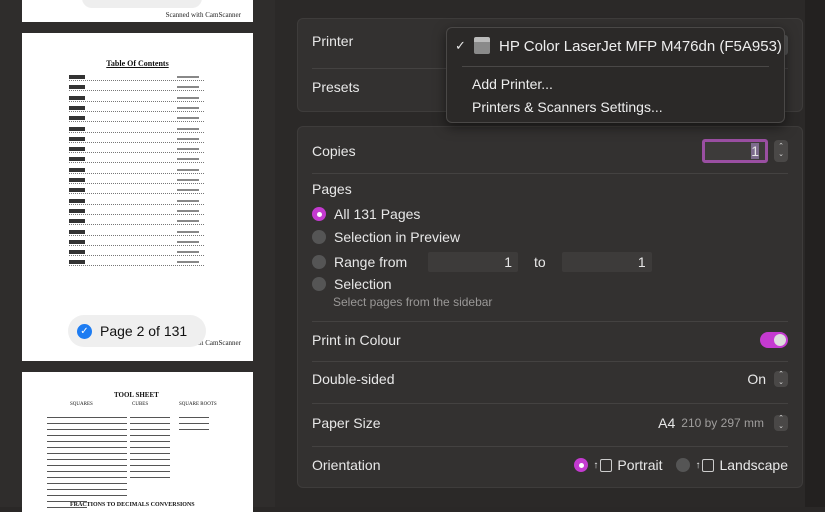  Describe the element at coordinates (581, 465) in the screenshot. I see `radio-portrait` at that location.